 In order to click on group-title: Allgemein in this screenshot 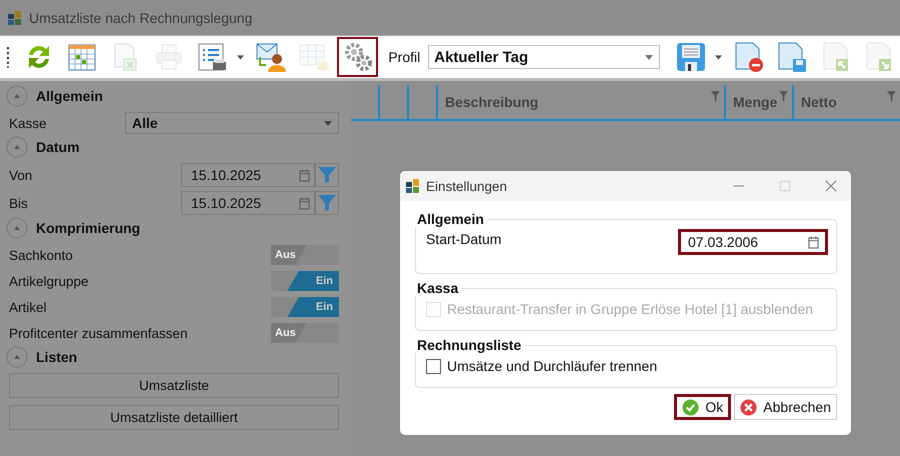, I will do `click(450, 219)`.